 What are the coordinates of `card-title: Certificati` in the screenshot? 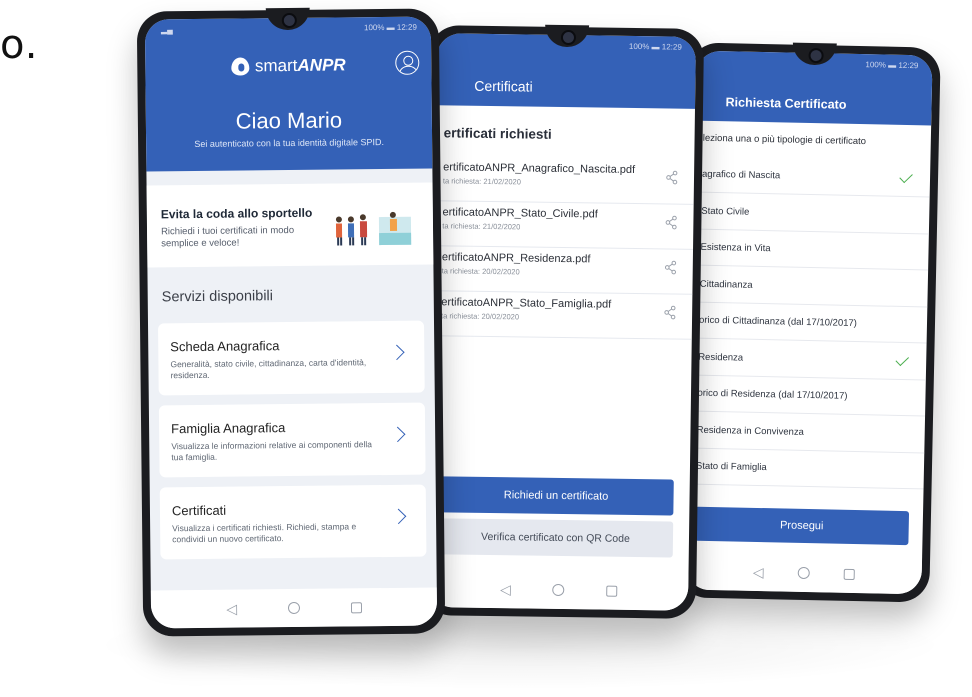 It's located at (199, 510).